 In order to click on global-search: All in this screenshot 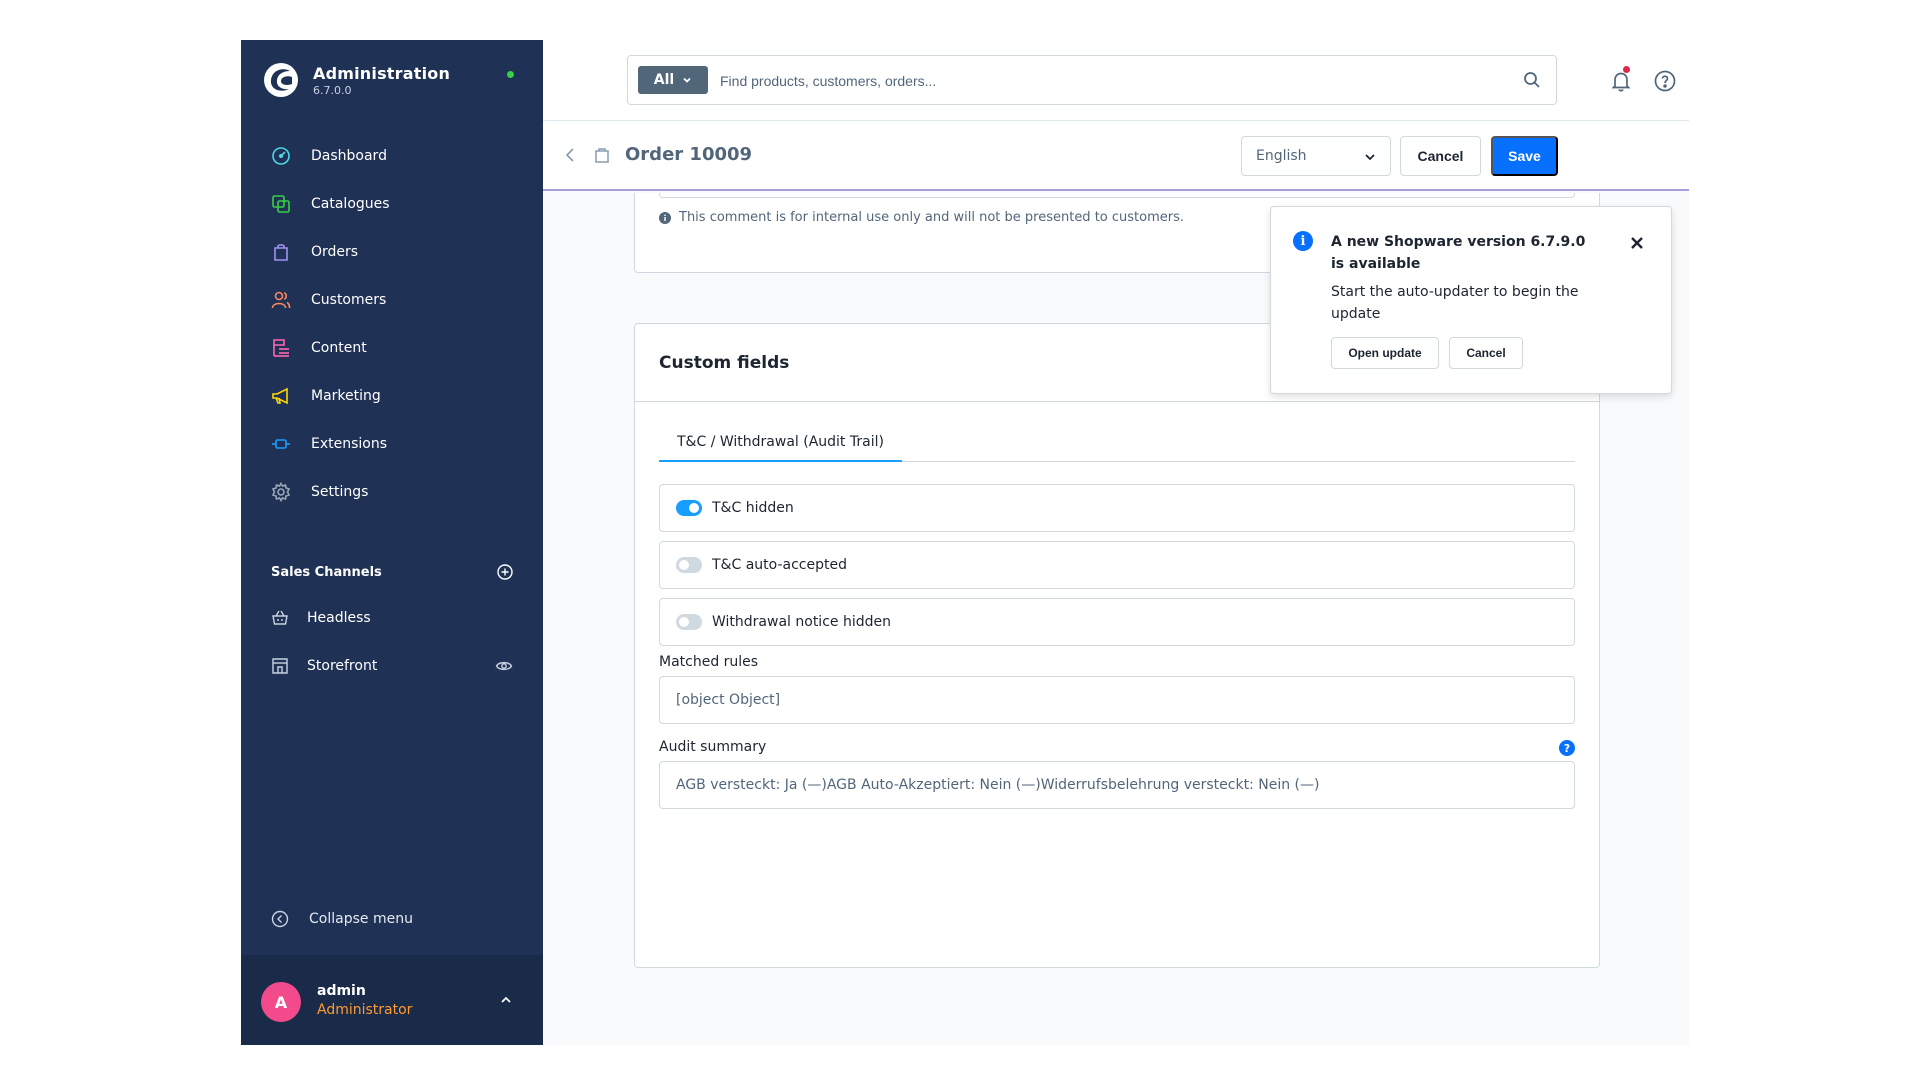, I will do `click(1092, 80)`.